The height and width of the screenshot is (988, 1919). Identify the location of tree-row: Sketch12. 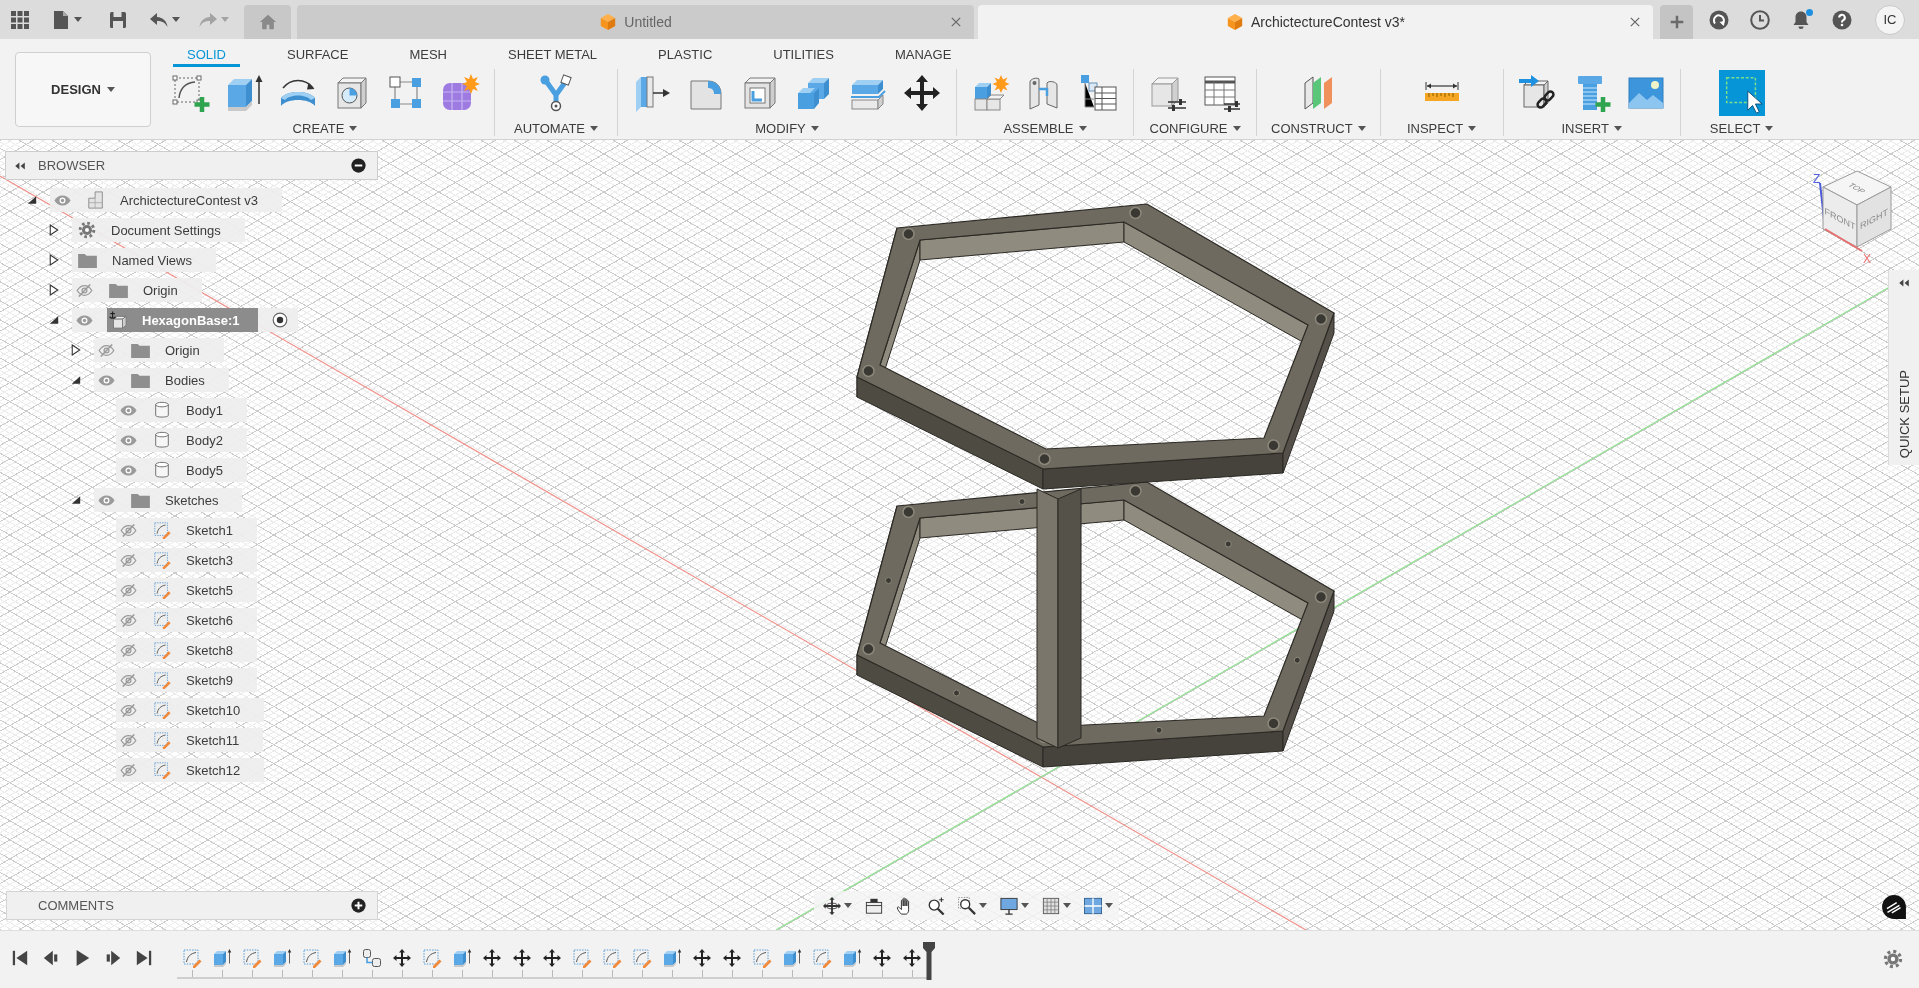
(190, 770).